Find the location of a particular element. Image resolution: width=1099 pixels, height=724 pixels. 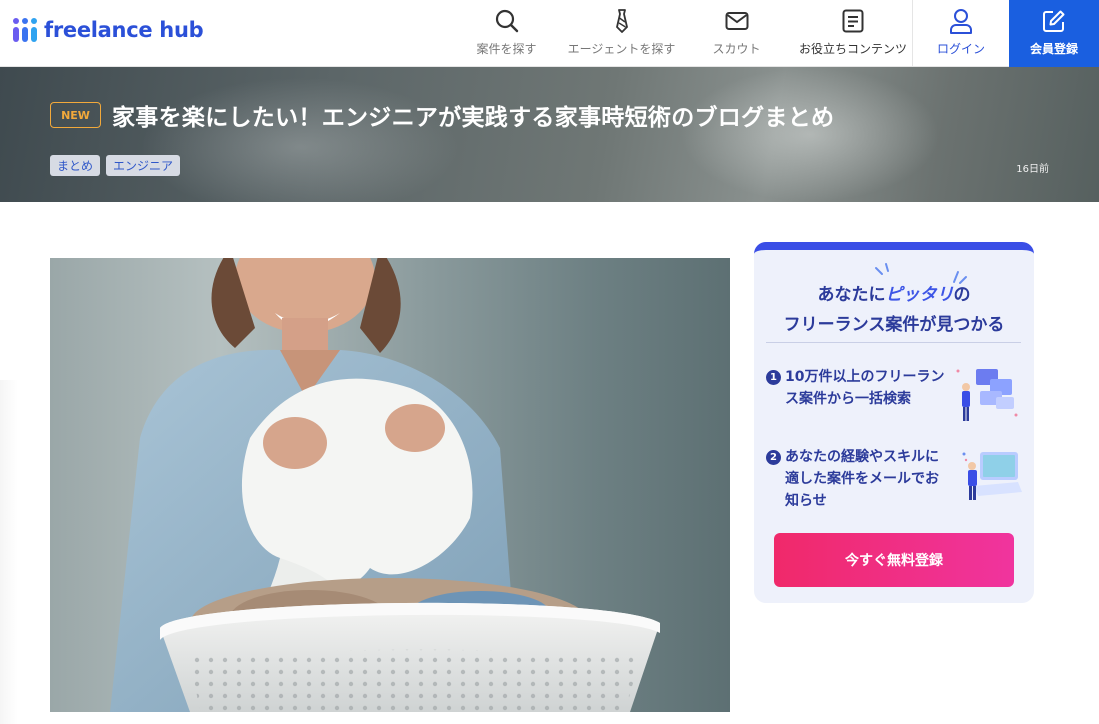

nav-label: スカウト is located at coordinates (736, 49).